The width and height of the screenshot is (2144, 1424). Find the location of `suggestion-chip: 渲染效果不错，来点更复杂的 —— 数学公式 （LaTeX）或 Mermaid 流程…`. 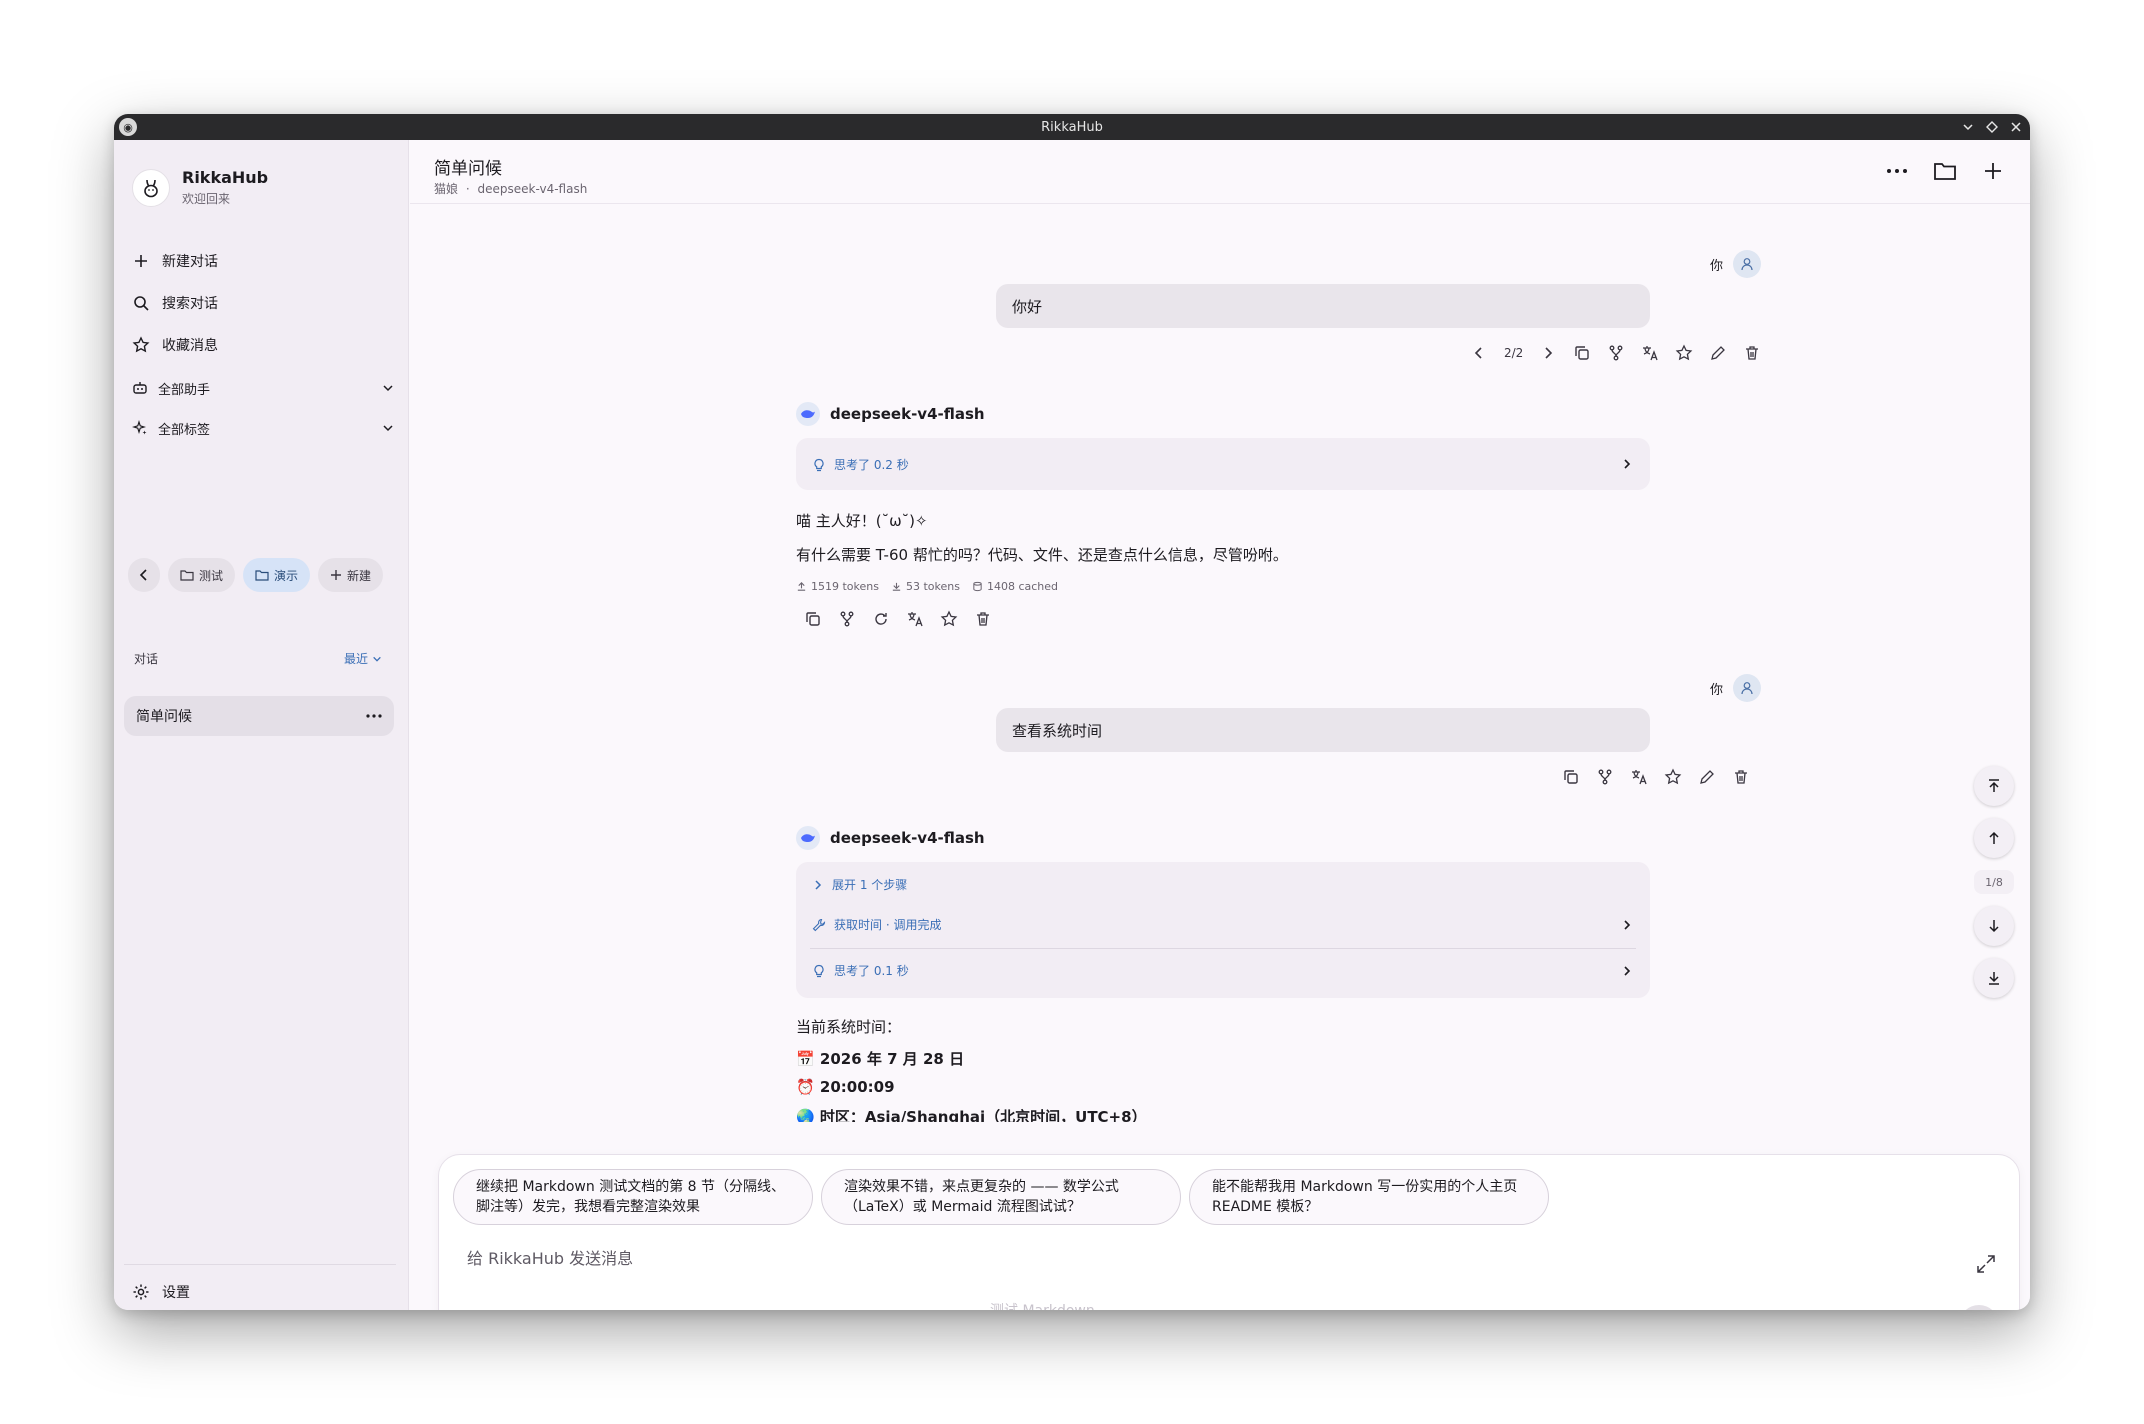

suggestion-chip: 渲染效果不错，来点更复杂的 —— 数学公式 （LaTeX）或 Mermaid 流程… is located at coordinates (1001, 1197).